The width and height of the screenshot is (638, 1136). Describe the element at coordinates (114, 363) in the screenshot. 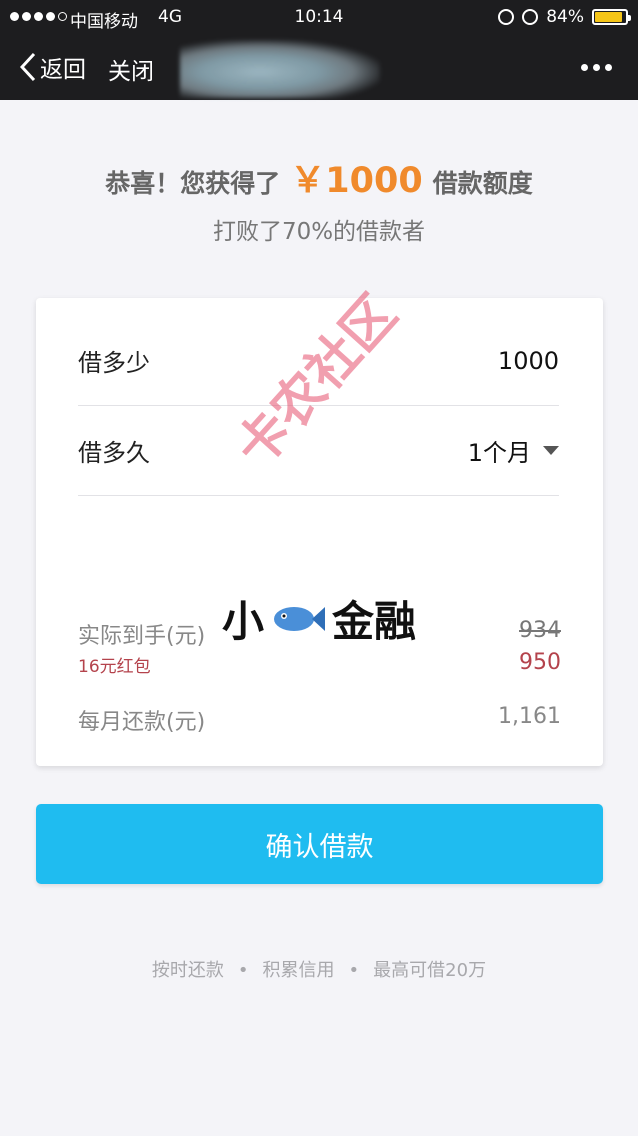

I see `amount-label: 借多少` at that location.